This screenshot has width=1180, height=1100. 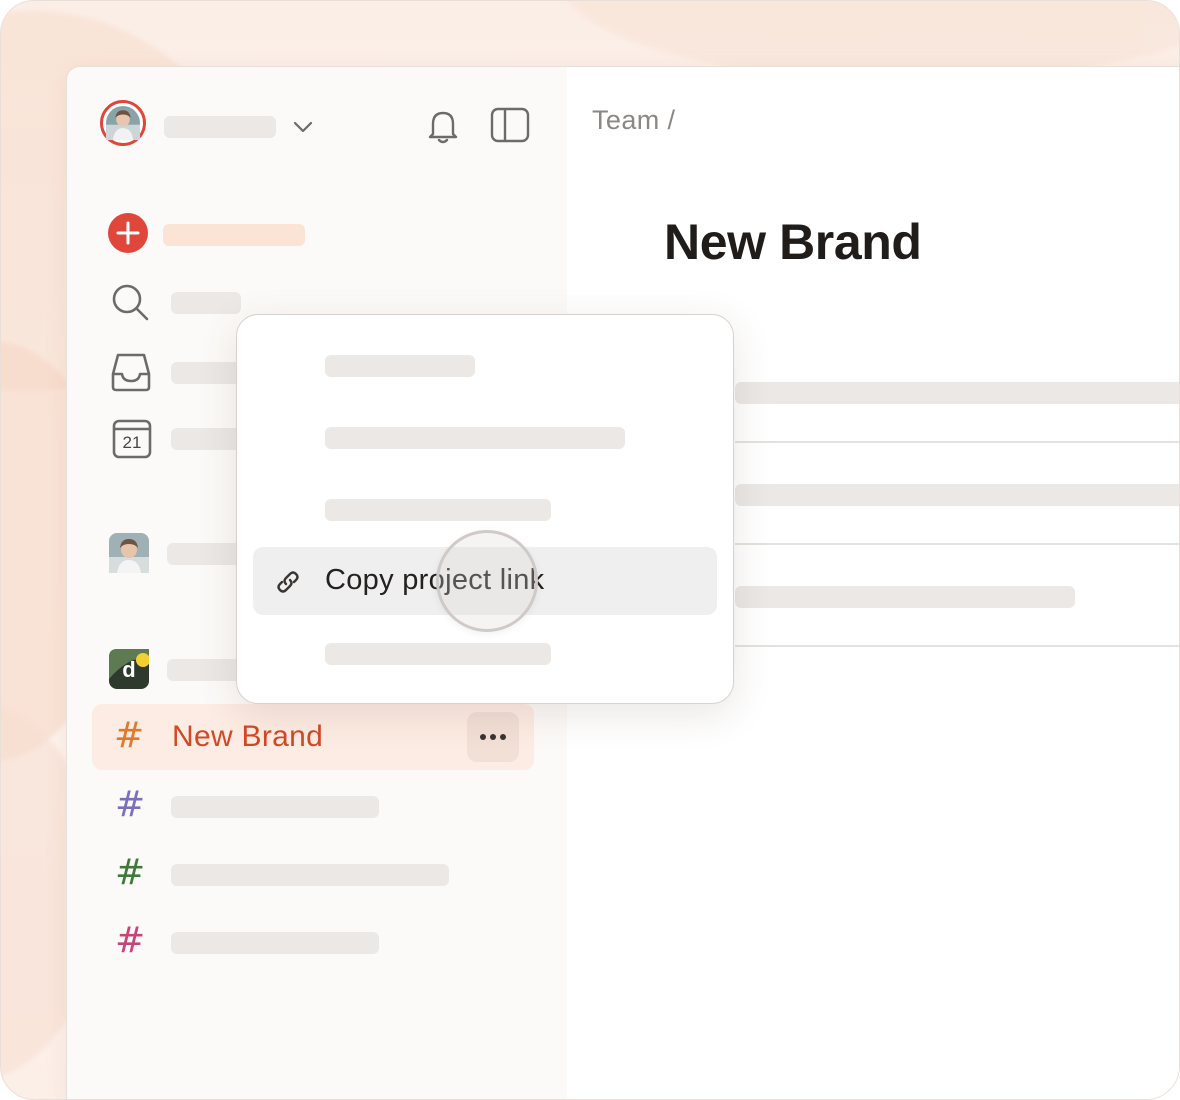 I want to click on toggle-sidebar-button, so click(x=510, y=125).